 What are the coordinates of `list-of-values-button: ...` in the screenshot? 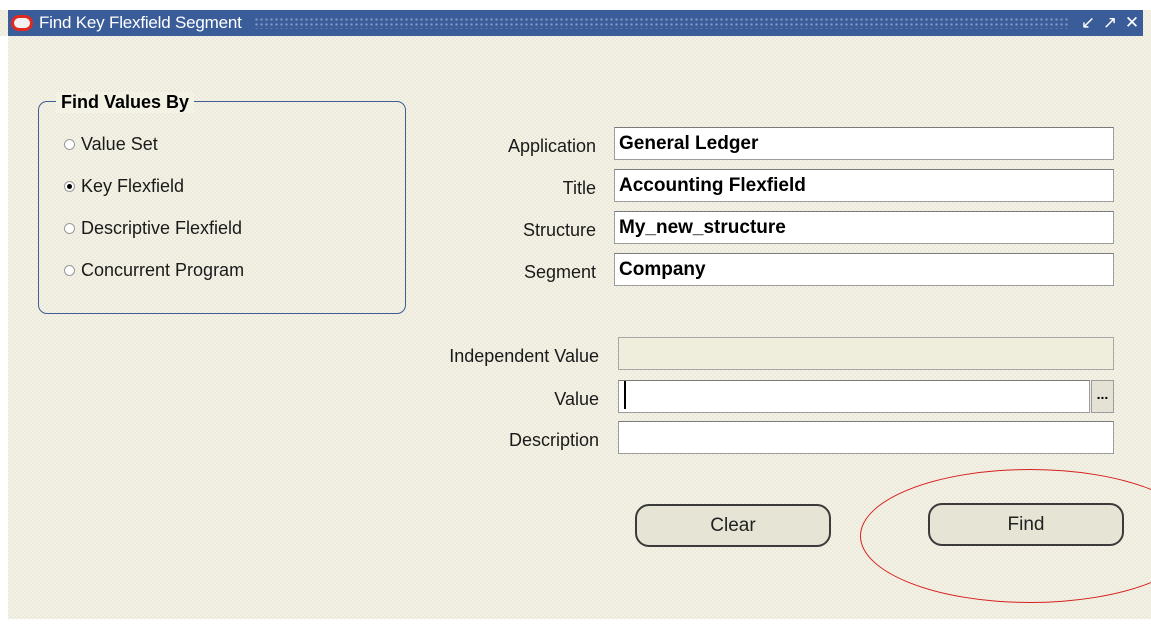 It's located at (1102, 396).